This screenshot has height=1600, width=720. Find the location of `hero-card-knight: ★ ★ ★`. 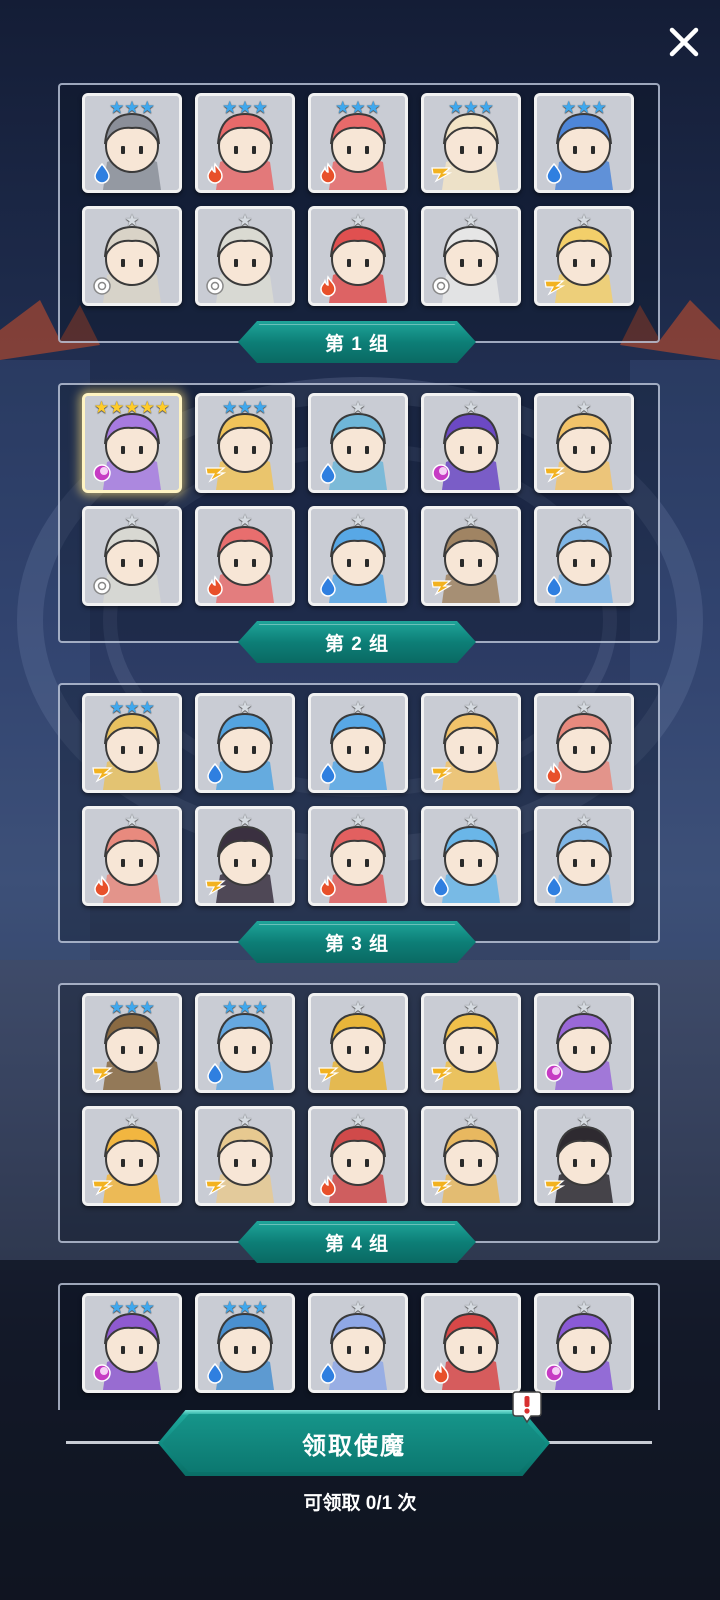

hero-card-knight: ★ ★ ★ is located at coordinates (132, 143).